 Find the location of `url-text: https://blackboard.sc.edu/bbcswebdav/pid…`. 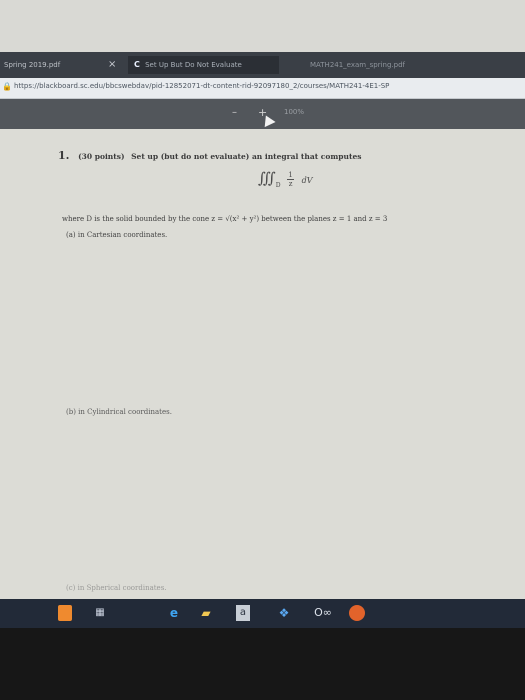

url-text: https://blackboard.sc.edu/bbcswebdav/pid… is located at coordinates (201, 86).